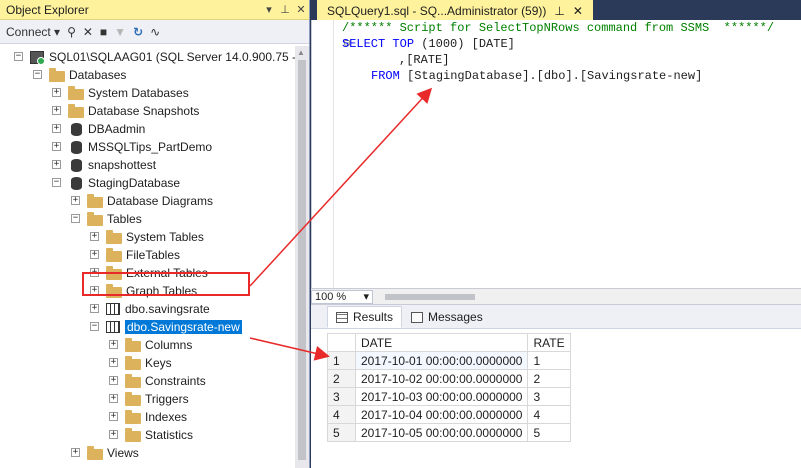 This screenshot has width=801, height=468. I want to click on tree-node-1: Databases, so click(87, 75).